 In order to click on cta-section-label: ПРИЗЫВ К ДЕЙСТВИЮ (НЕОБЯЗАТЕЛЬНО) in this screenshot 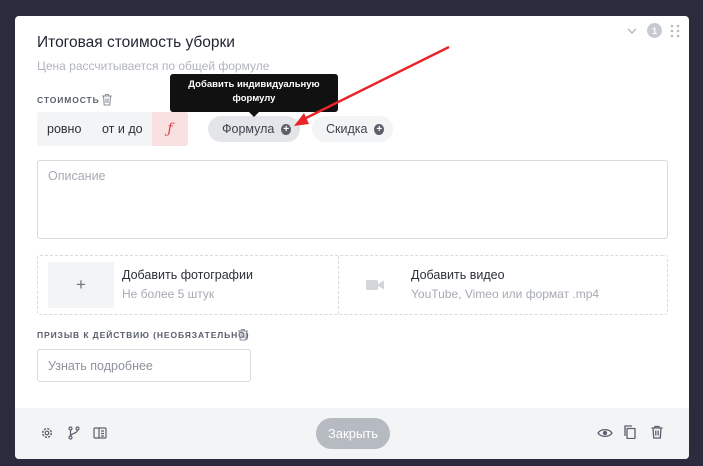, I will do `click(143, 335)`.